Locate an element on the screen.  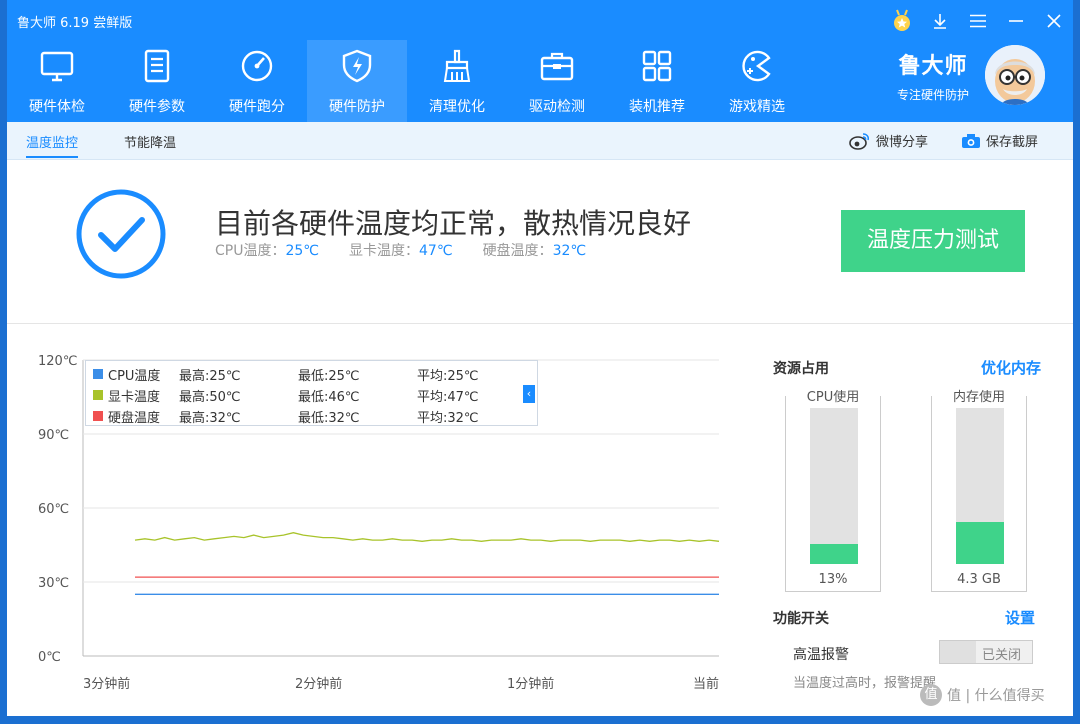
nav-item-label: 硬件参数 is located at coordinates (157, 107).